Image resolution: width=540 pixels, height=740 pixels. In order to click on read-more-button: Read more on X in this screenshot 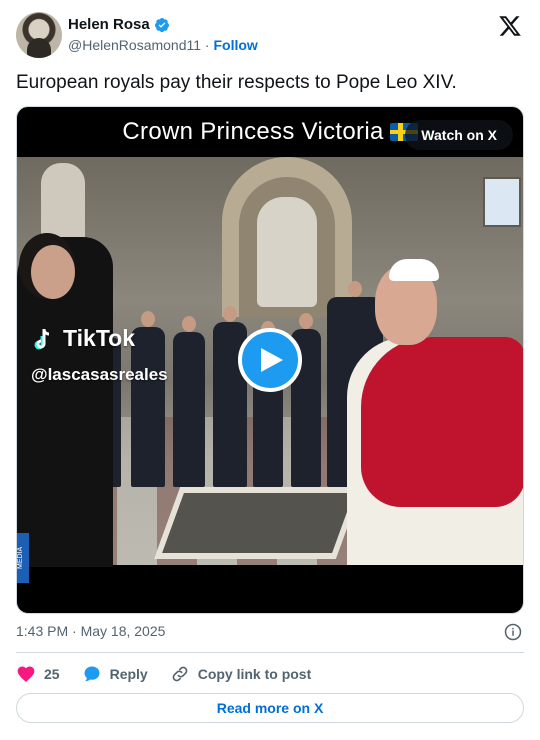, I will do `click(270, 708)`.